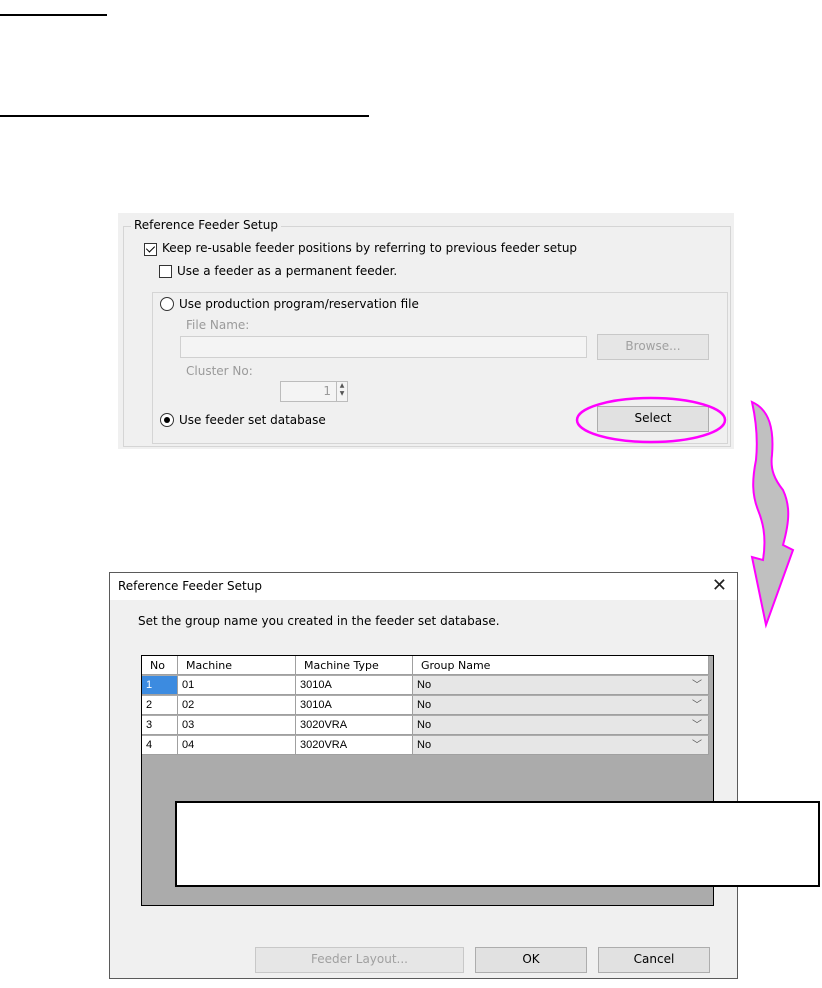 The width and height of the screenshot is (822, 988). Describe the element at coordinates (160, 665) in the screenshot. I see `col-header-no: No` at that location.